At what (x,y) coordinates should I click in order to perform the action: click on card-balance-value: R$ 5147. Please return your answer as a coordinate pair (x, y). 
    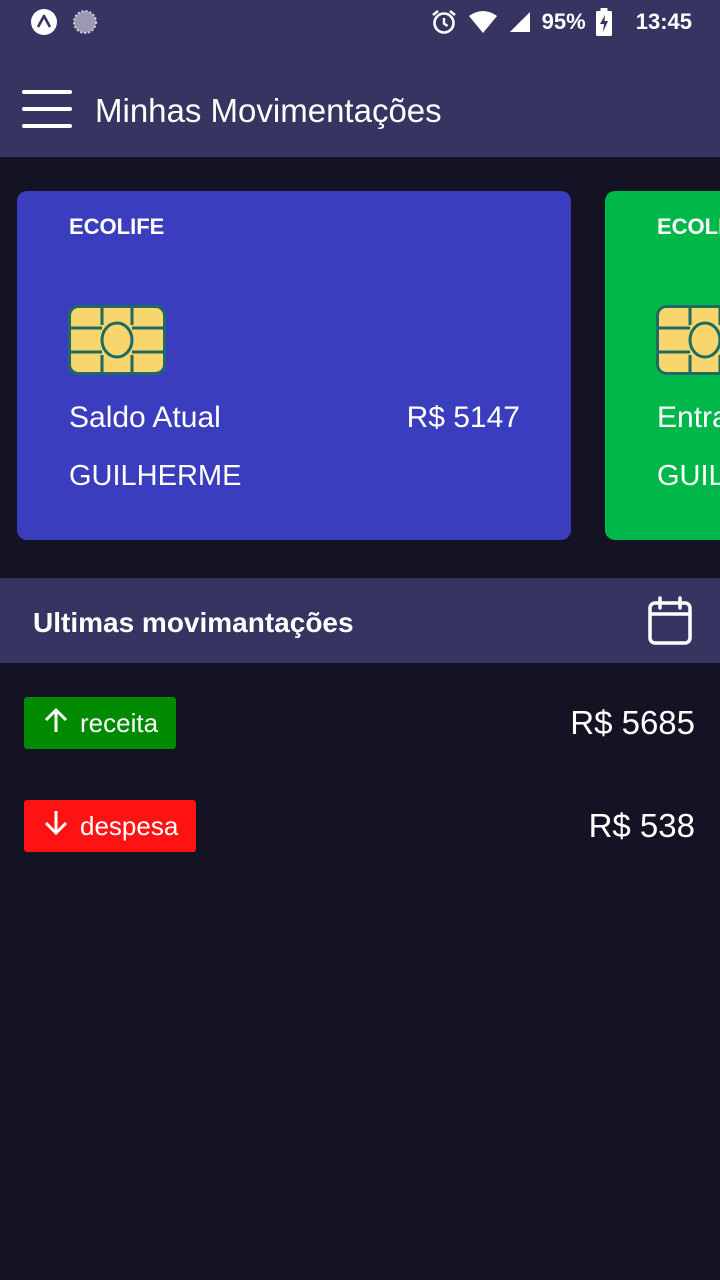
    Looking at the image, I should click on (463, 417).